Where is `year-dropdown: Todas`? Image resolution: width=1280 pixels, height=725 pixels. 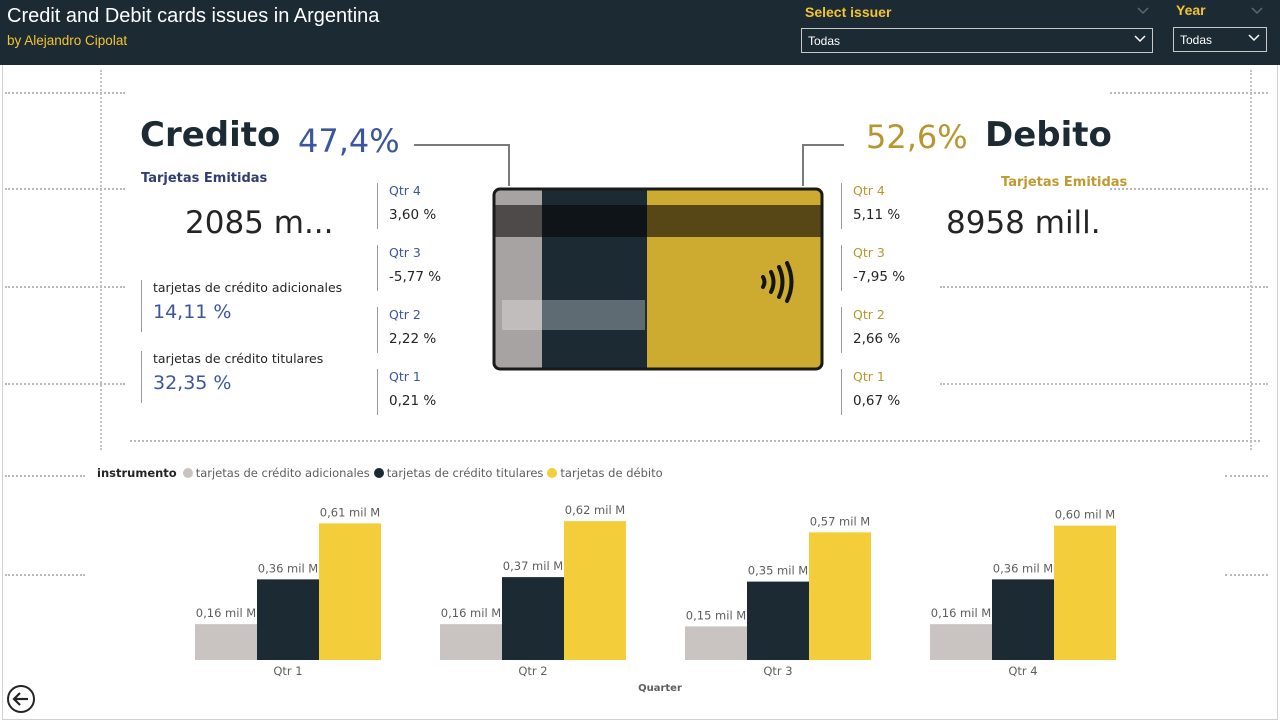
year-dropdown: Todas is located at coordinates (1220, 39).